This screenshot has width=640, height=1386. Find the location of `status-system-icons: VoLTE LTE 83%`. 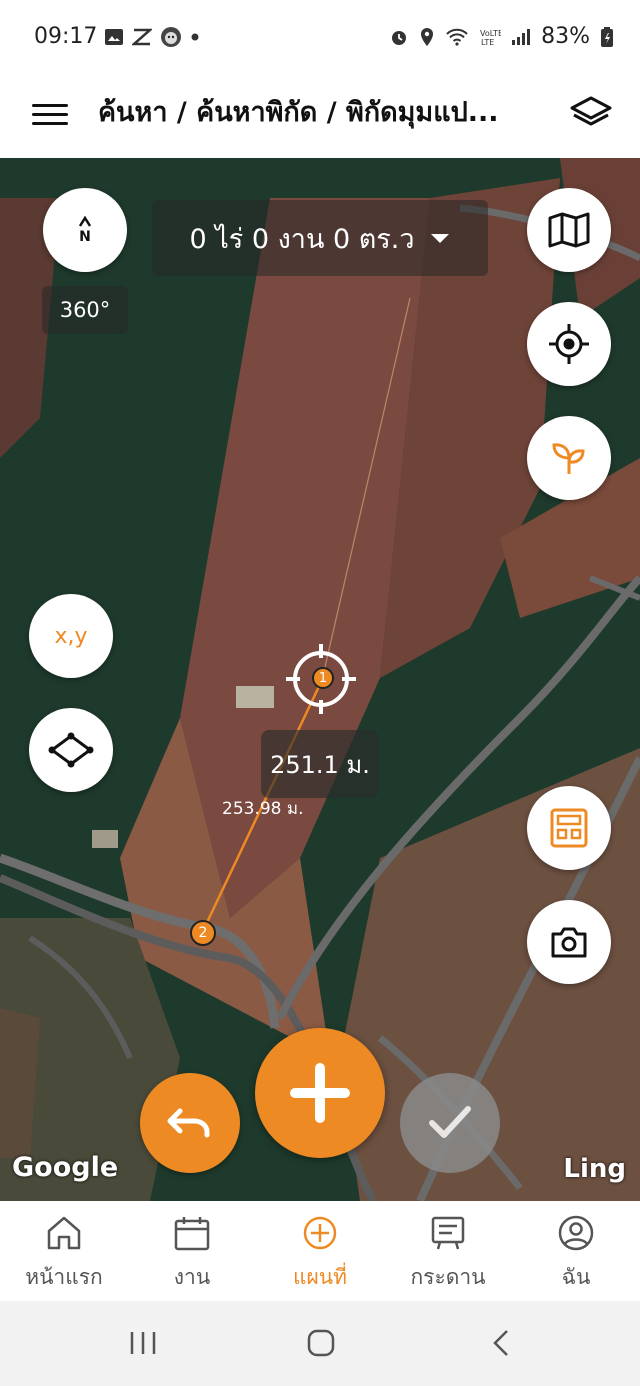

status-system-icons: VoLTE LTE 83% is located at coordinates (501, 36).